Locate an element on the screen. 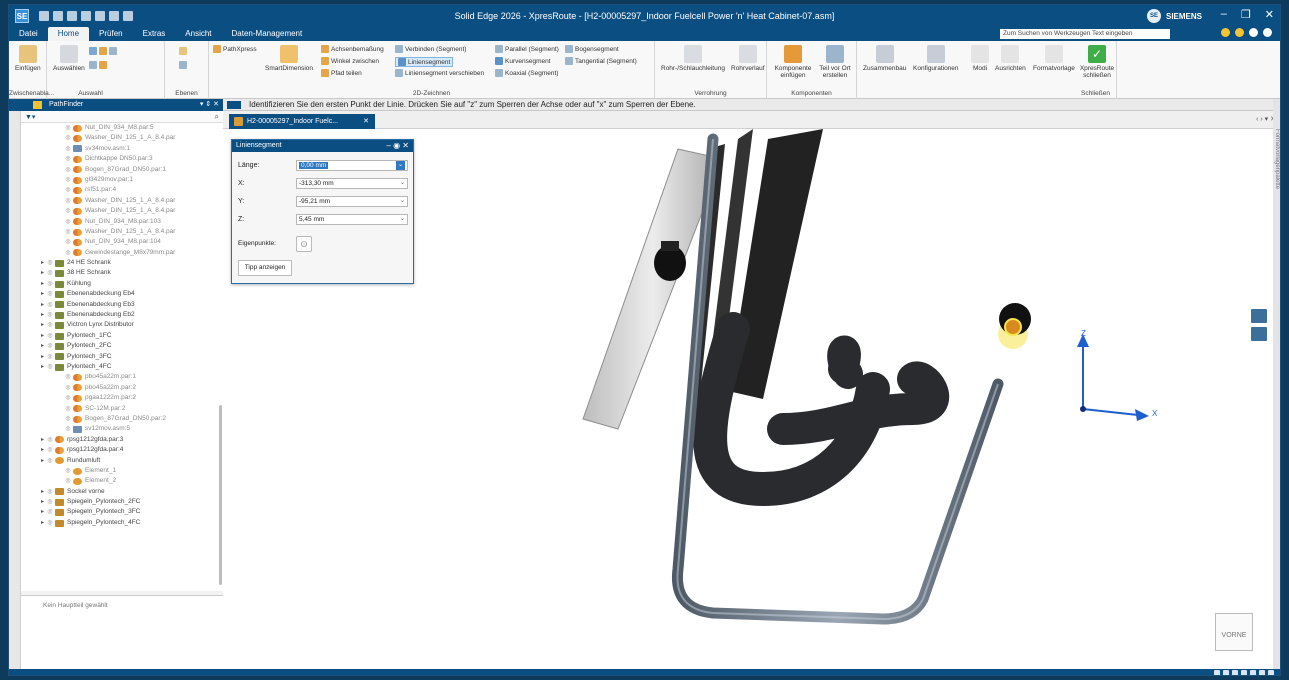 This screenshot has height=680, width=1289. tree-item: ▸ ◎ Pylontech_2FC is located at coordinates (122, 346).